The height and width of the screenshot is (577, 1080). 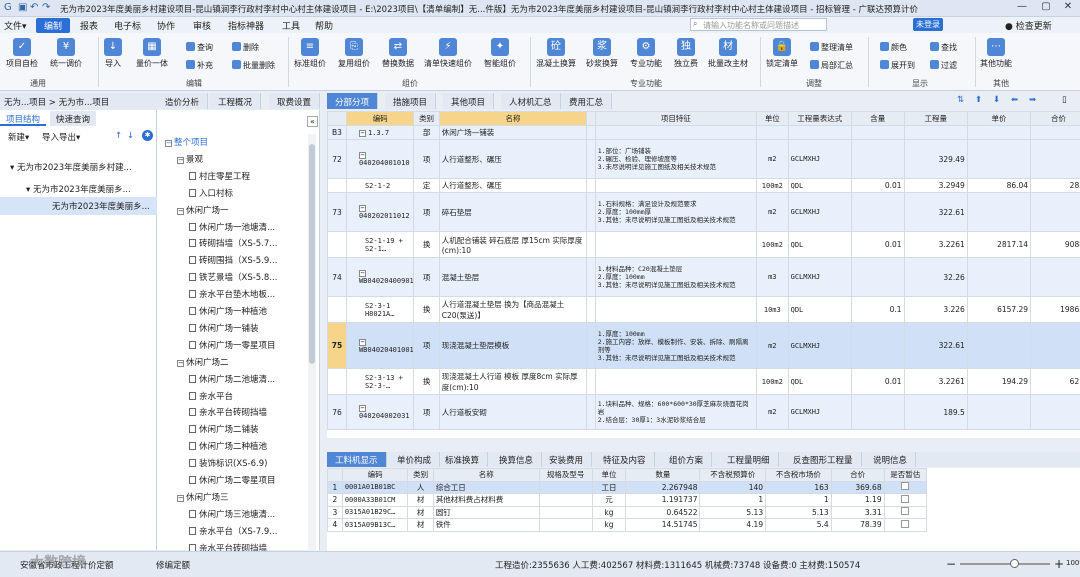 I want to click on menu-help: 帮助, so click(x=324, y=25).